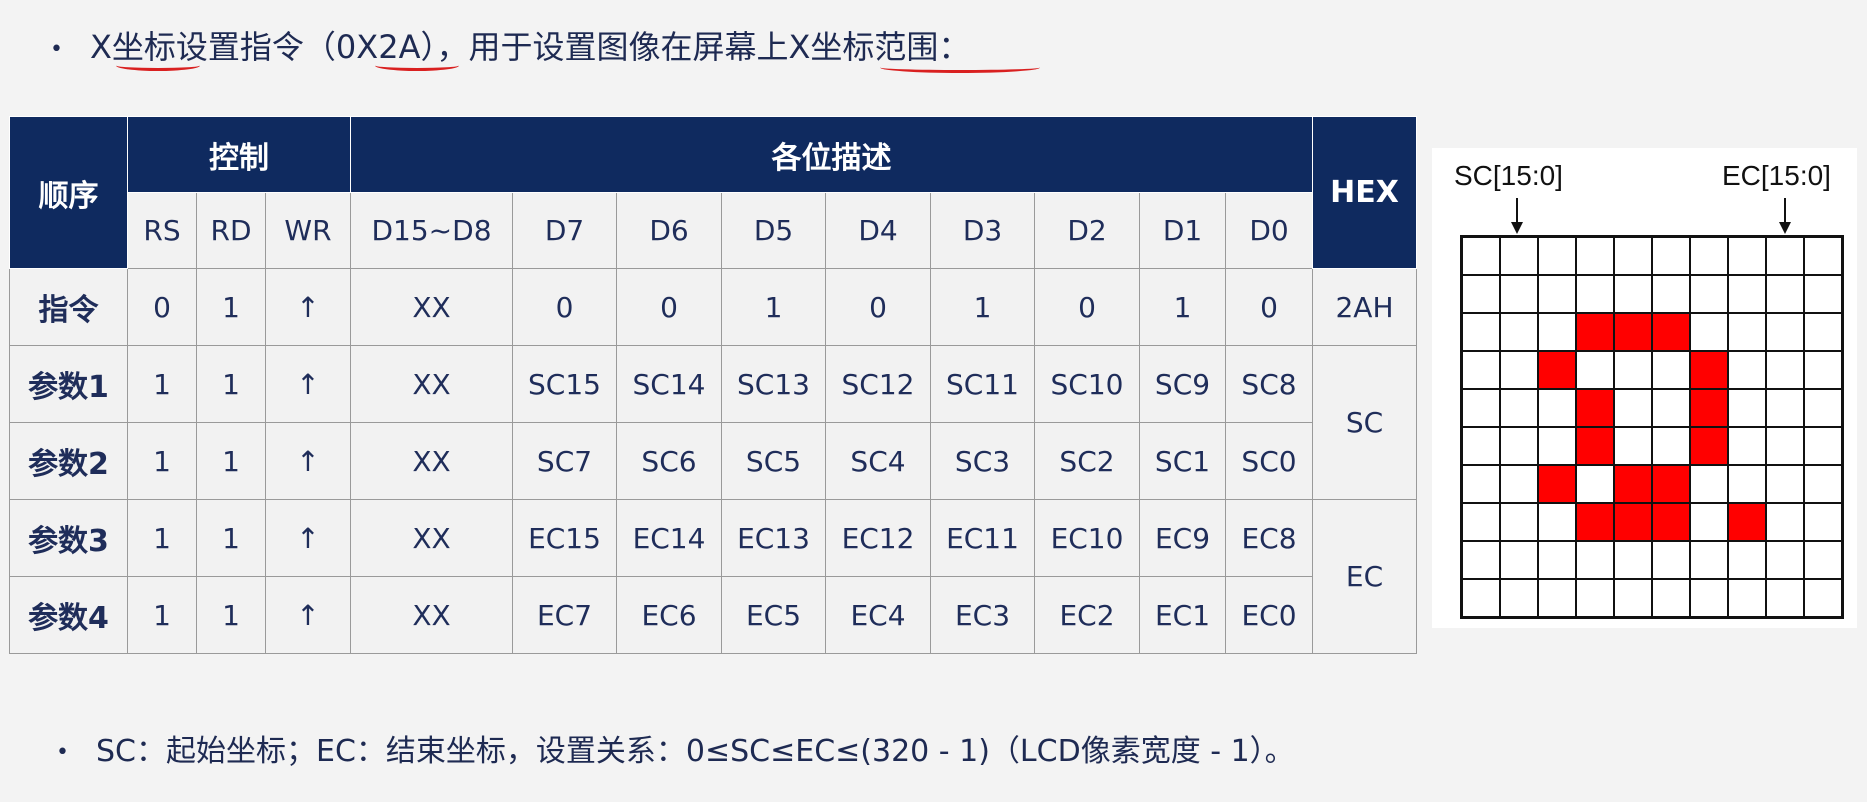 The image size is (1867, 802). I want to click on cell: SC9, so click(1182, 384).